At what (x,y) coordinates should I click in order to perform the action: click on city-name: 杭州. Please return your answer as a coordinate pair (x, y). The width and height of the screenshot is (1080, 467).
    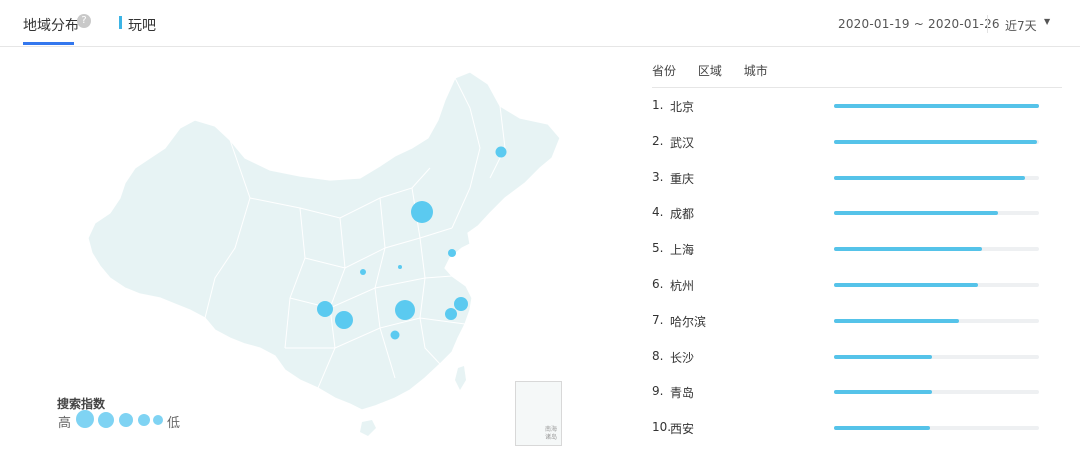
    Looking at the image, I should click on (682, 286).